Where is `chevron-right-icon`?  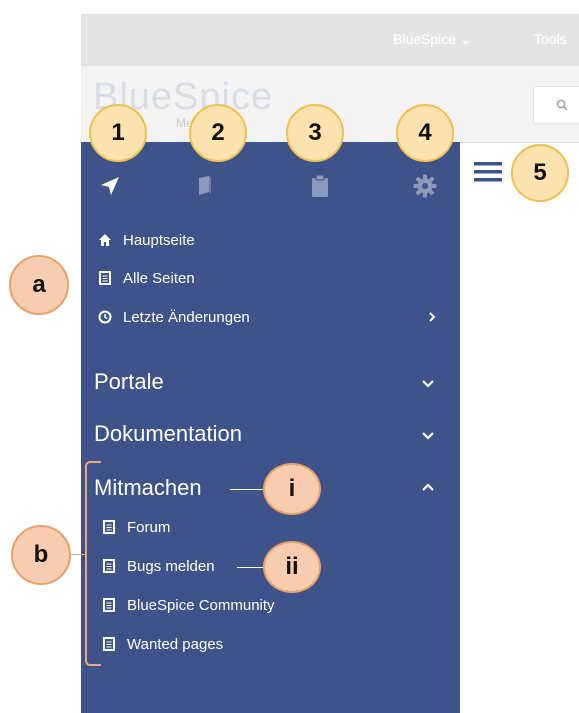 chevron-right-icon is located at coordinates (432, 317).